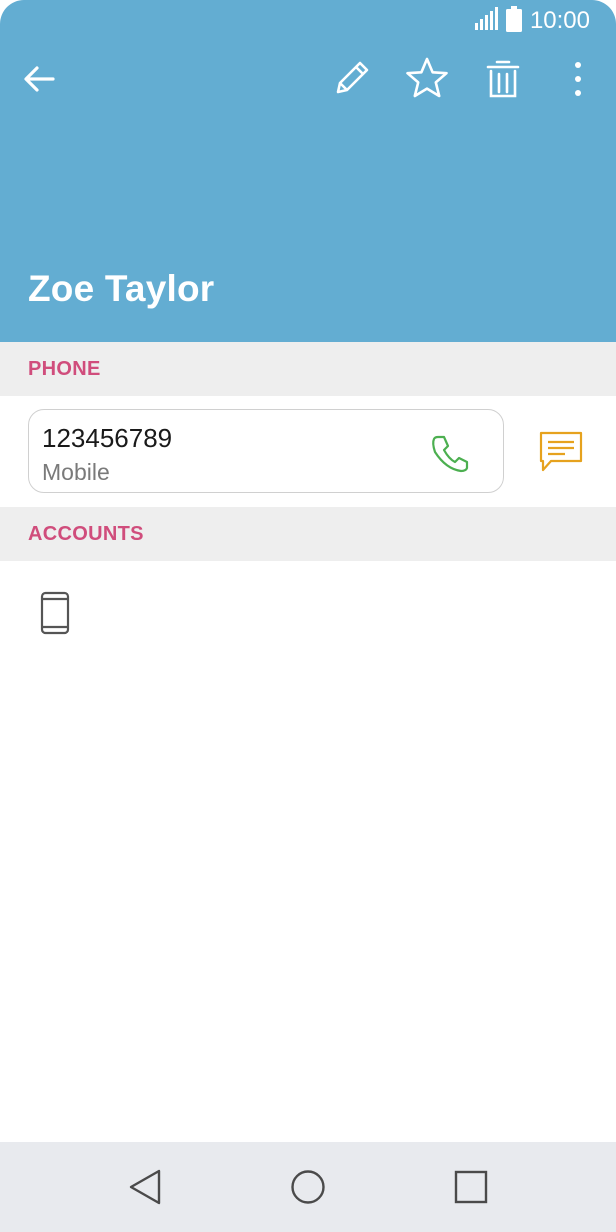 Image resolution: width=616 pixels, height=1232 pixels. What do you see at coordinates (559, 20) in the screenshot?
I see `status-time: 10:00` at bounding box center [559, 20].